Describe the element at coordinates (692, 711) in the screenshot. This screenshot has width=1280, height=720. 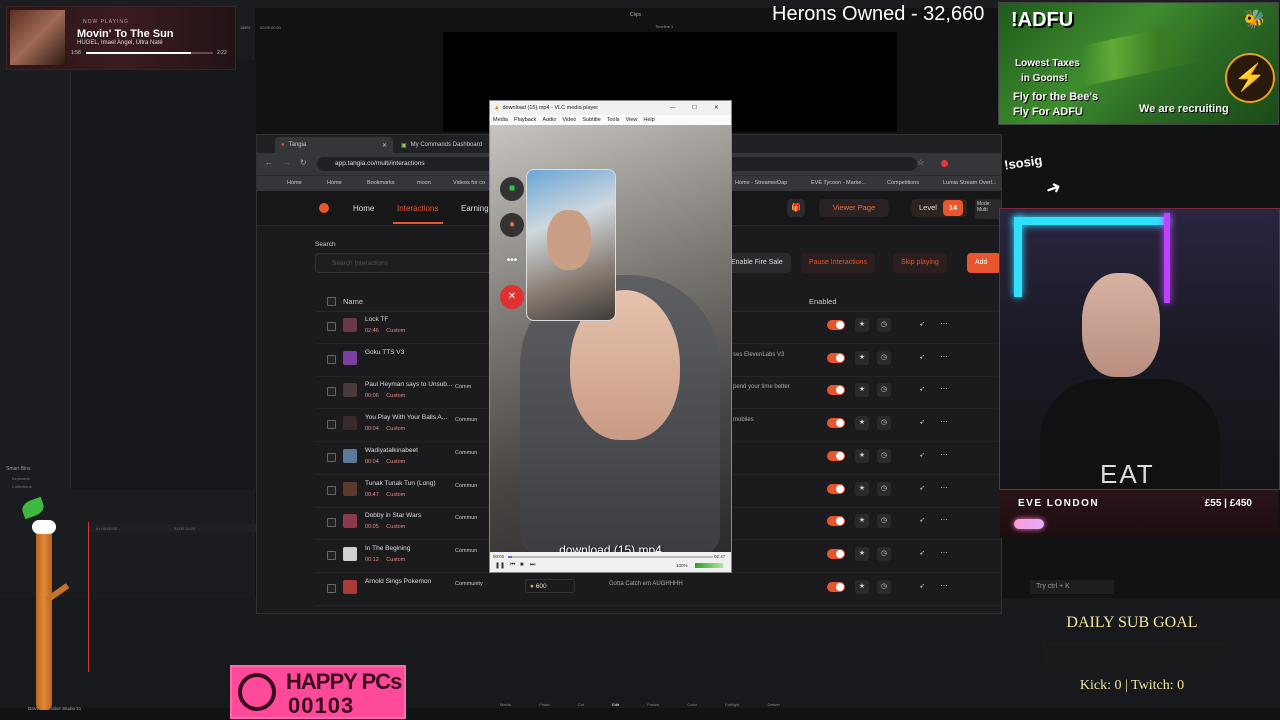
I see `page-tab-color: Color` at that location.